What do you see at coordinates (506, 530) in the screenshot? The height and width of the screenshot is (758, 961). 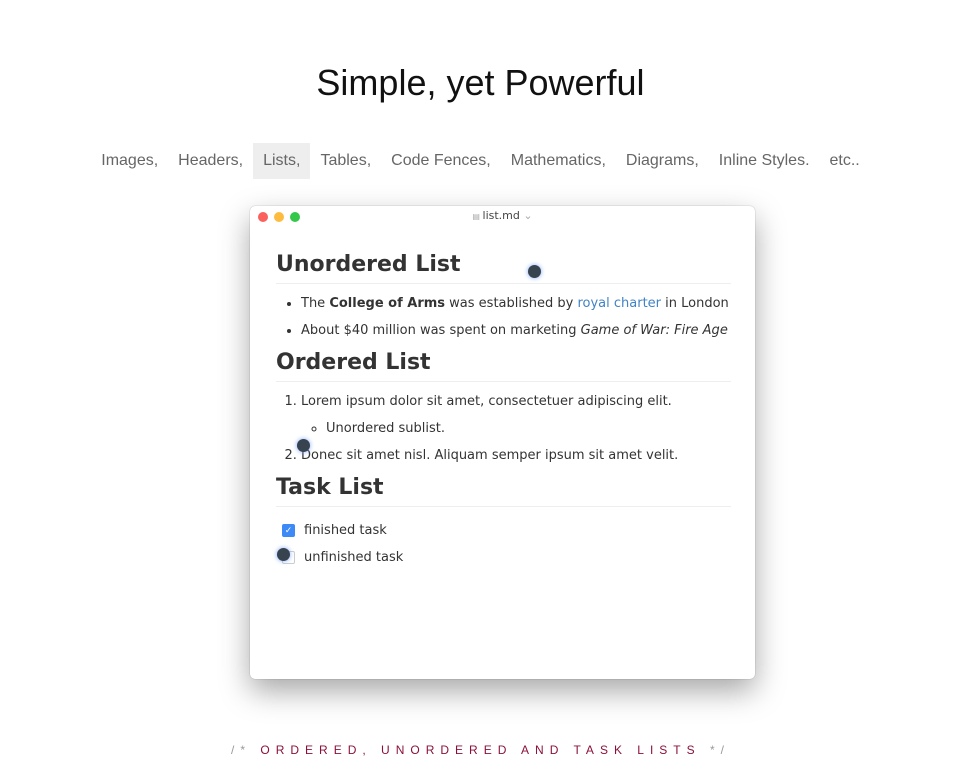 I see `task-item: ✓ finished task` at bounding box center [506, 530].